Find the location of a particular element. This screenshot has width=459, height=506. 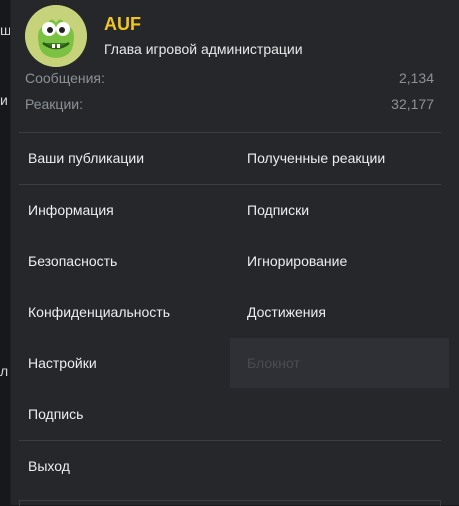

stat-reactions-value: 32,177 is located at coordinates (412, 104).